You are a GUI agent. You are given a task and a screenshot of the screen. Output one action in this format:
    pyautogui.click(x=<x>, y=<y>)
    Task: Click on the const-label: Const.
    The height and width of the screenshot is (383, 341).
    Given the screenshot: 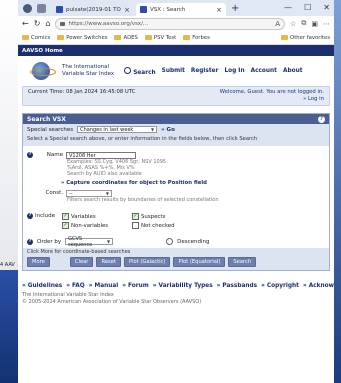 What is the action you would take?
    pyautogui.click(x=54, y=193)
    